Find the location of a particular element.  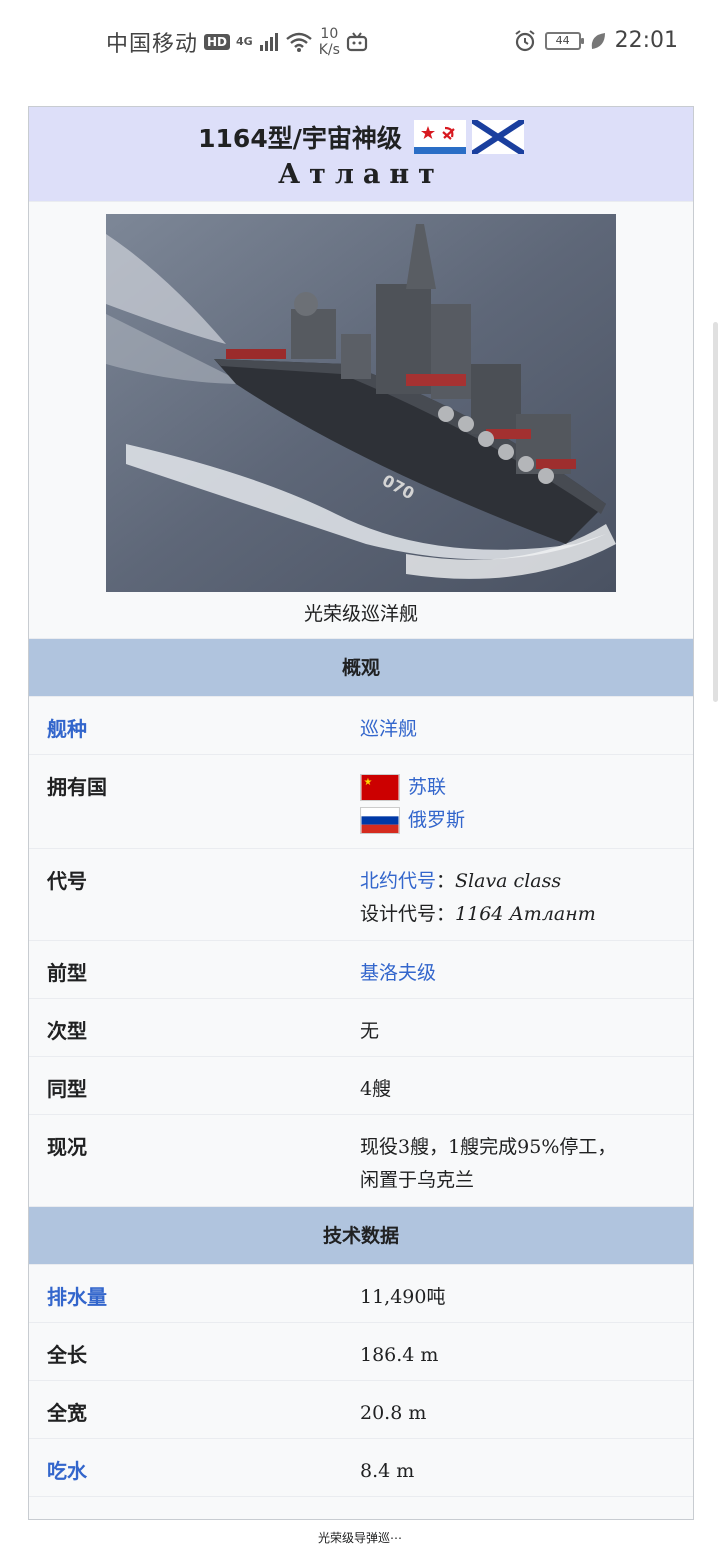

draft-value: 8.4 m is located at coordinates (387, 1471).